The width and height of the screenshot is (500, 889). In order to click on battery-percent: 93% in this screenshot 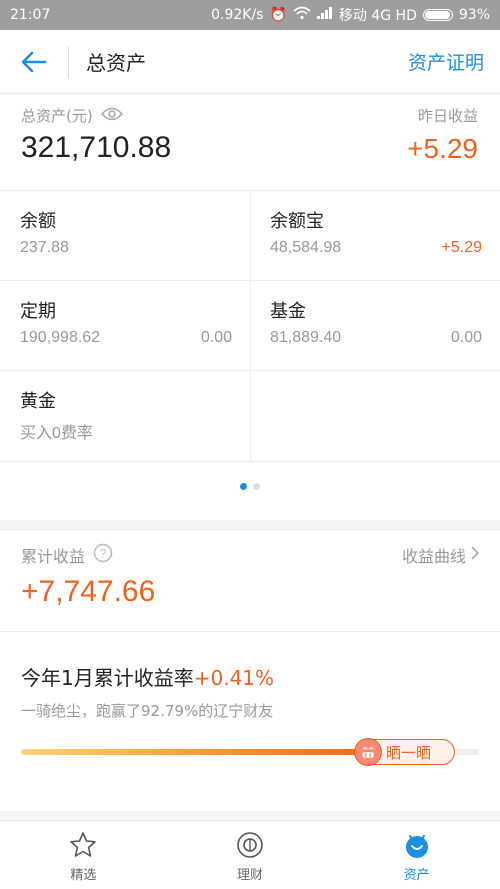, I will do `click(474, 15)`.